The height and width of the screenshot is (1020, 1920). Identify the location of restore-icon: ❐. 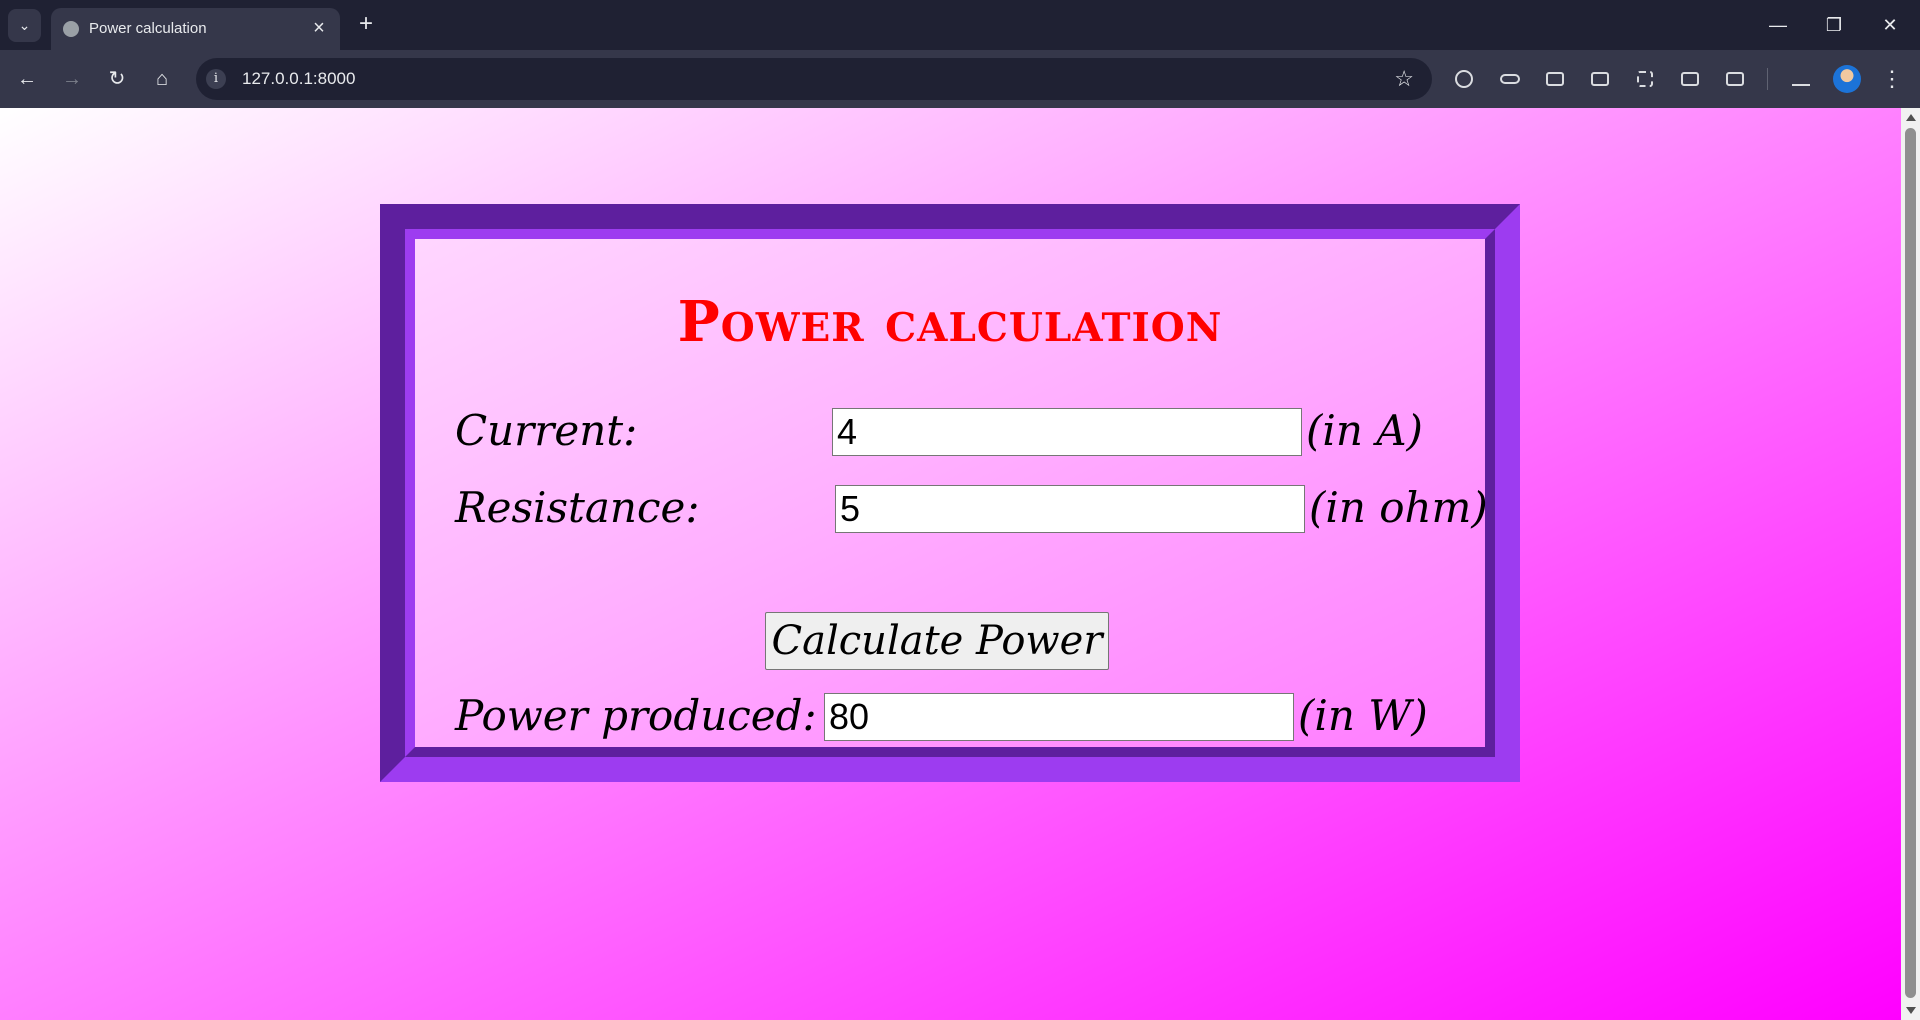
(1834, 25).